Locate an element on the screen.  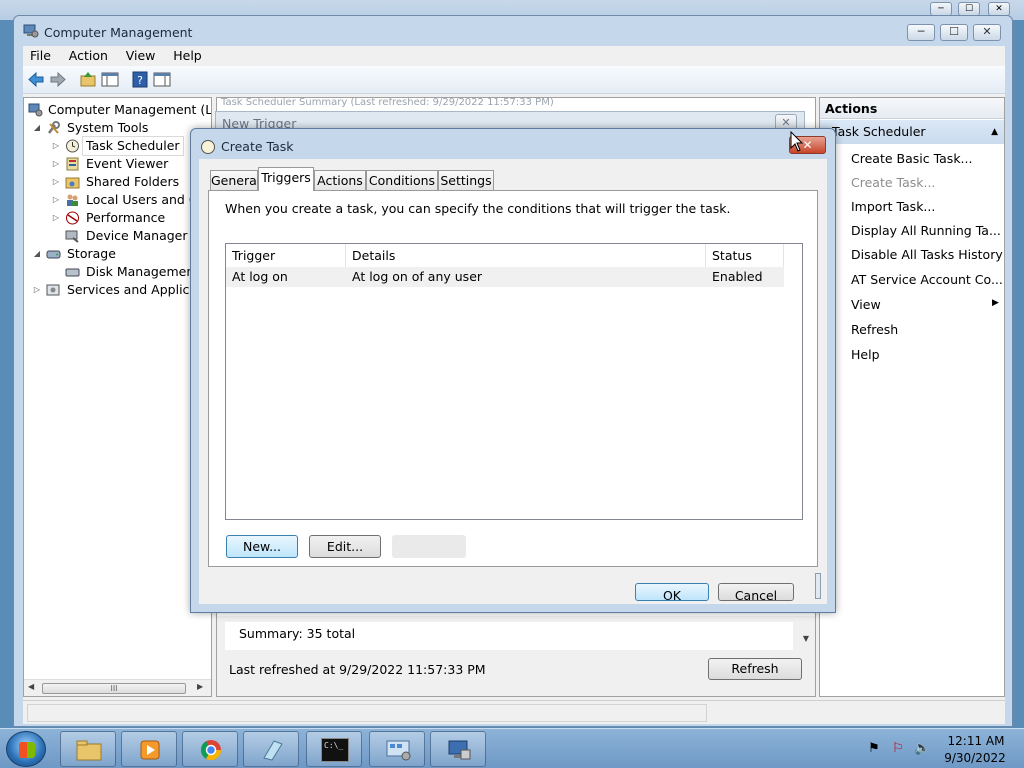
shared-folder-icon is located at coordinates (72, 183).